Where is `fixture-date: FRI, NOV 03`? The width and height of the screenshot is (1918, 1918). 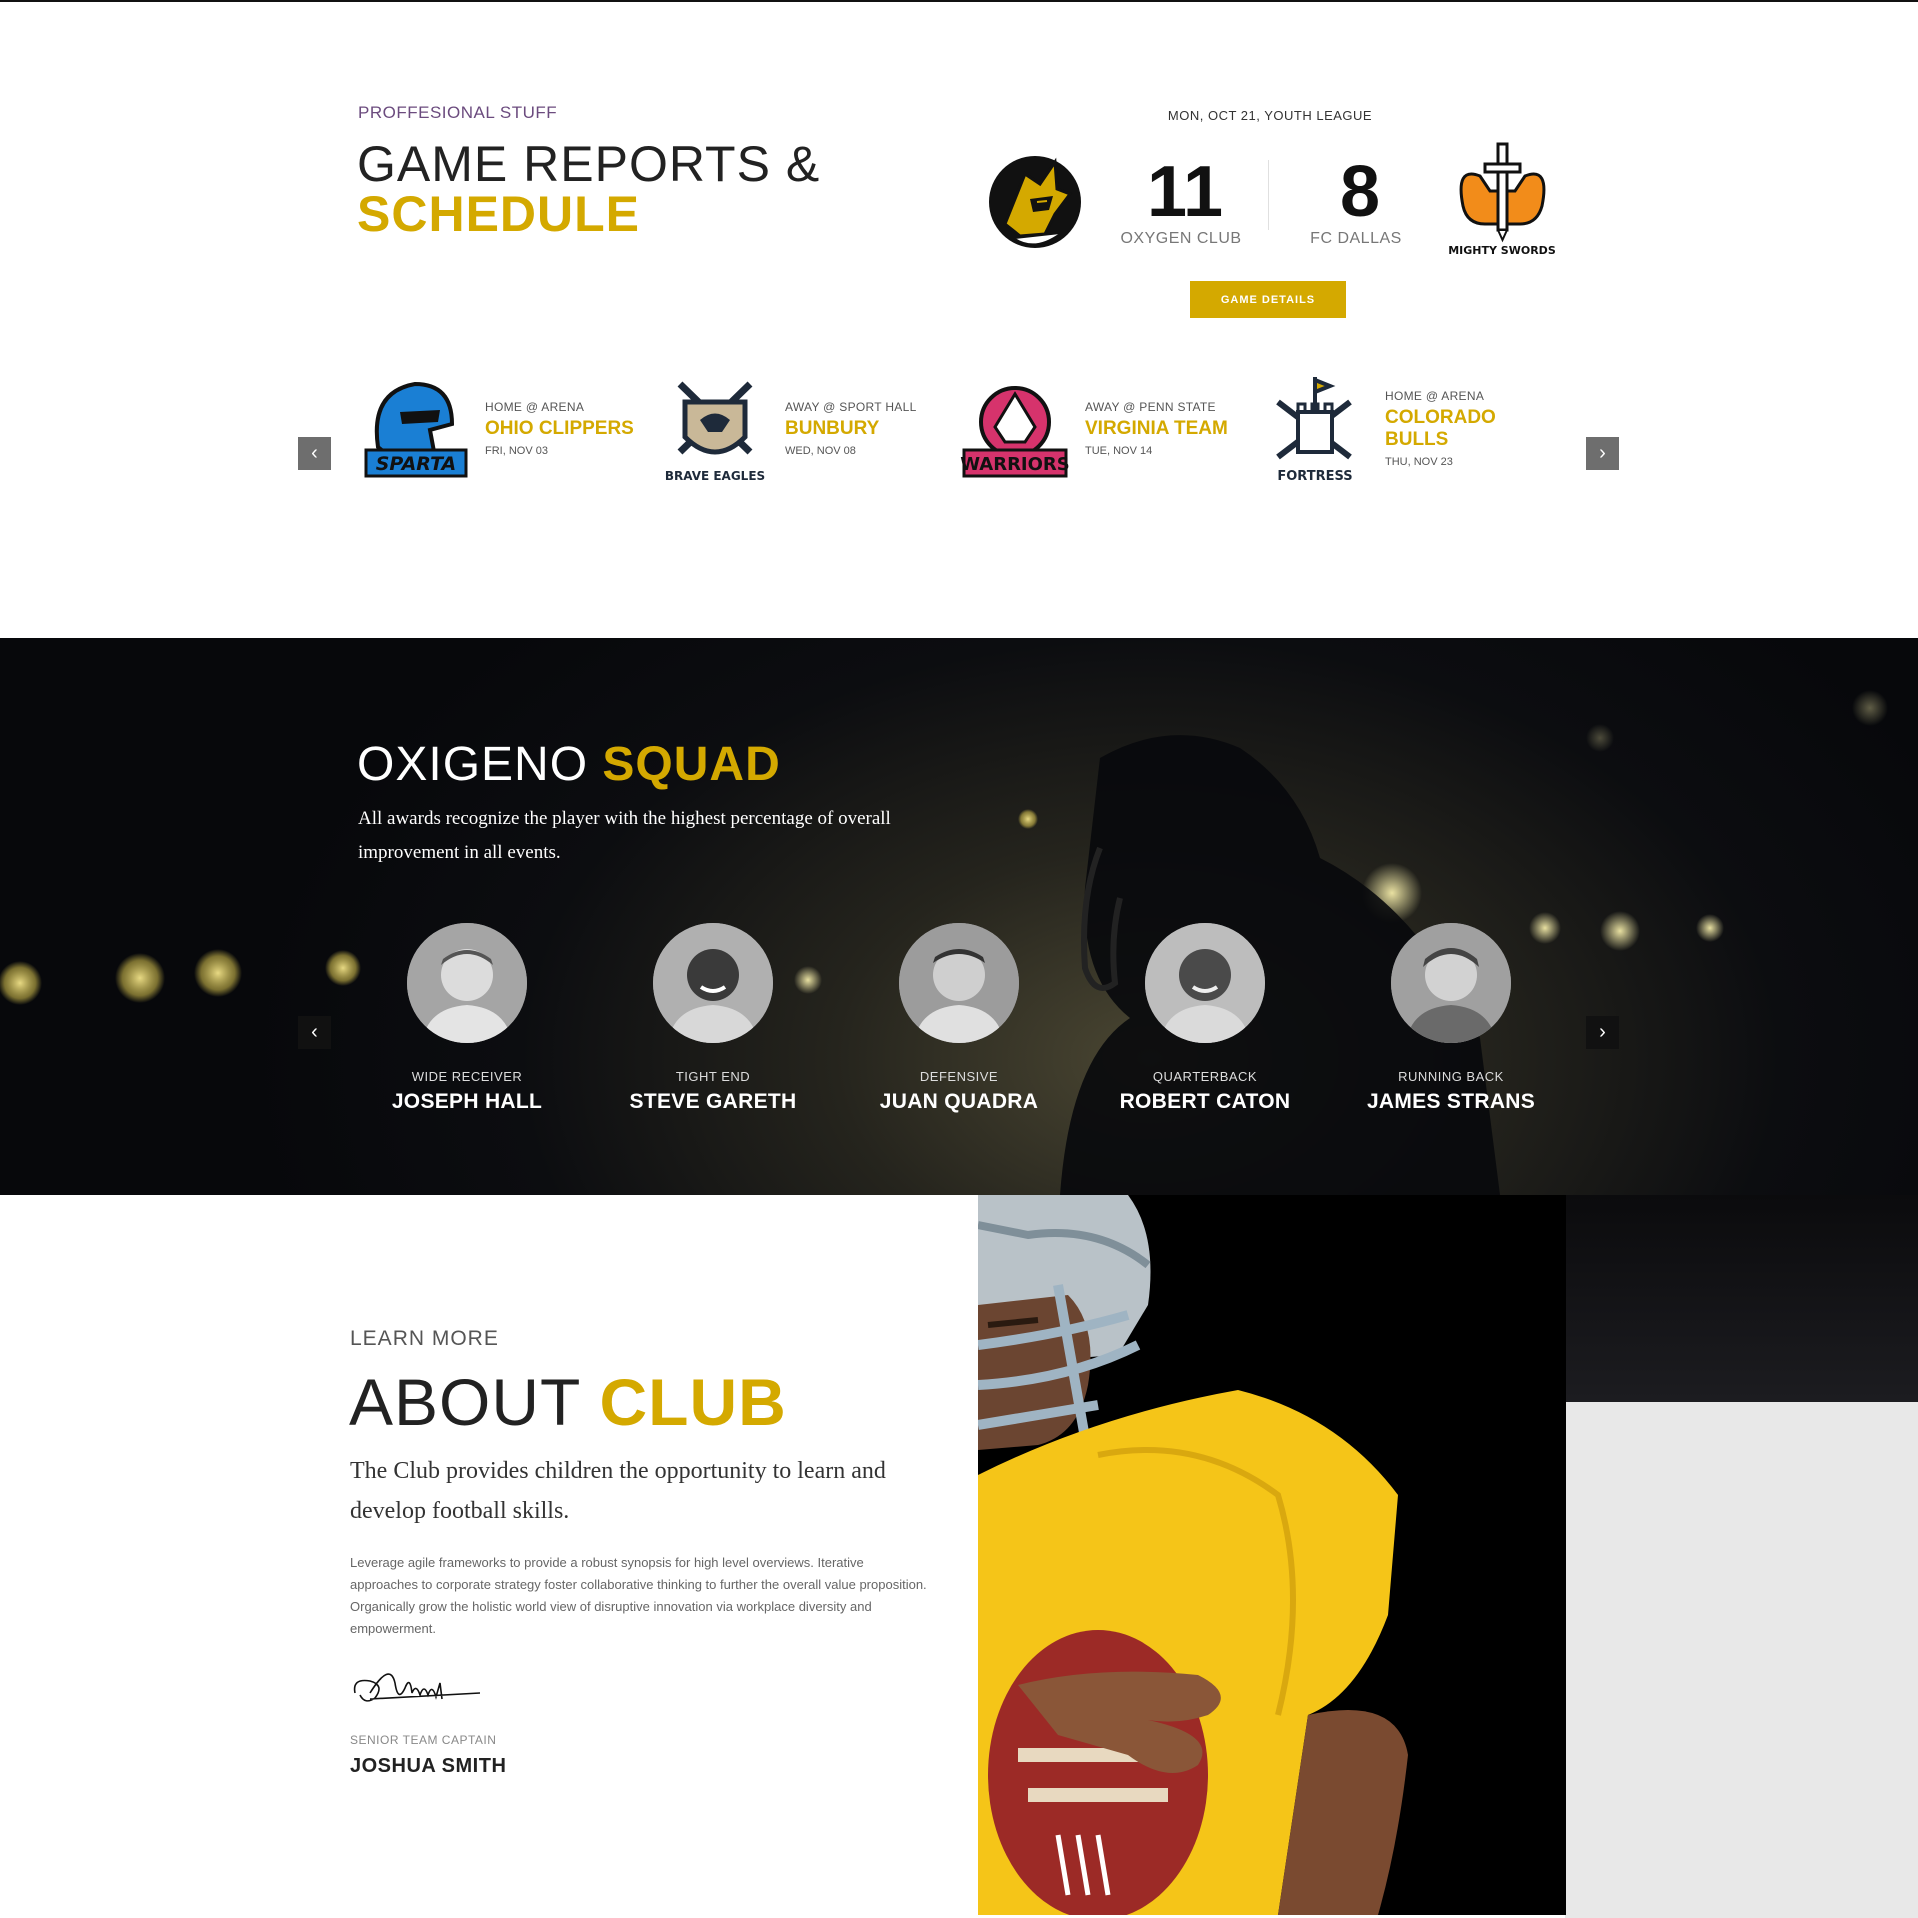 fixture-date: FRI, NOV 03 is located at coordinates (516, 451).